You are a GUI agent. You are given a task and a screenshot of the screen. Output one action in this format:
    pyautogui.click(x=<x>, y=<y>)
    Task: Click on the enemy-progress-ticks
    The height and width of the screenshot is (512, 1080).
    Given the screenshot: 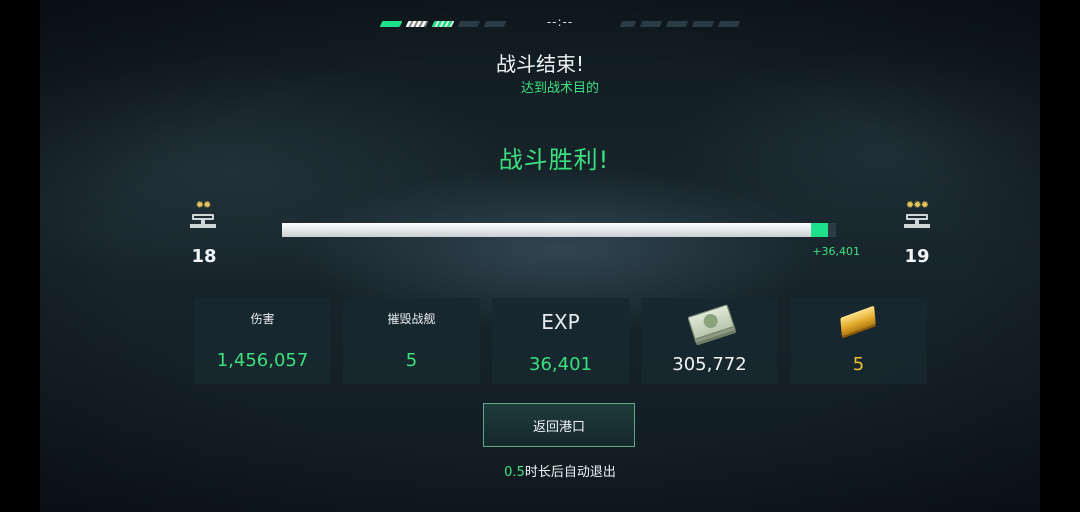 What is the action you would take?
    pyautogui.click(x=680, y=24)
    